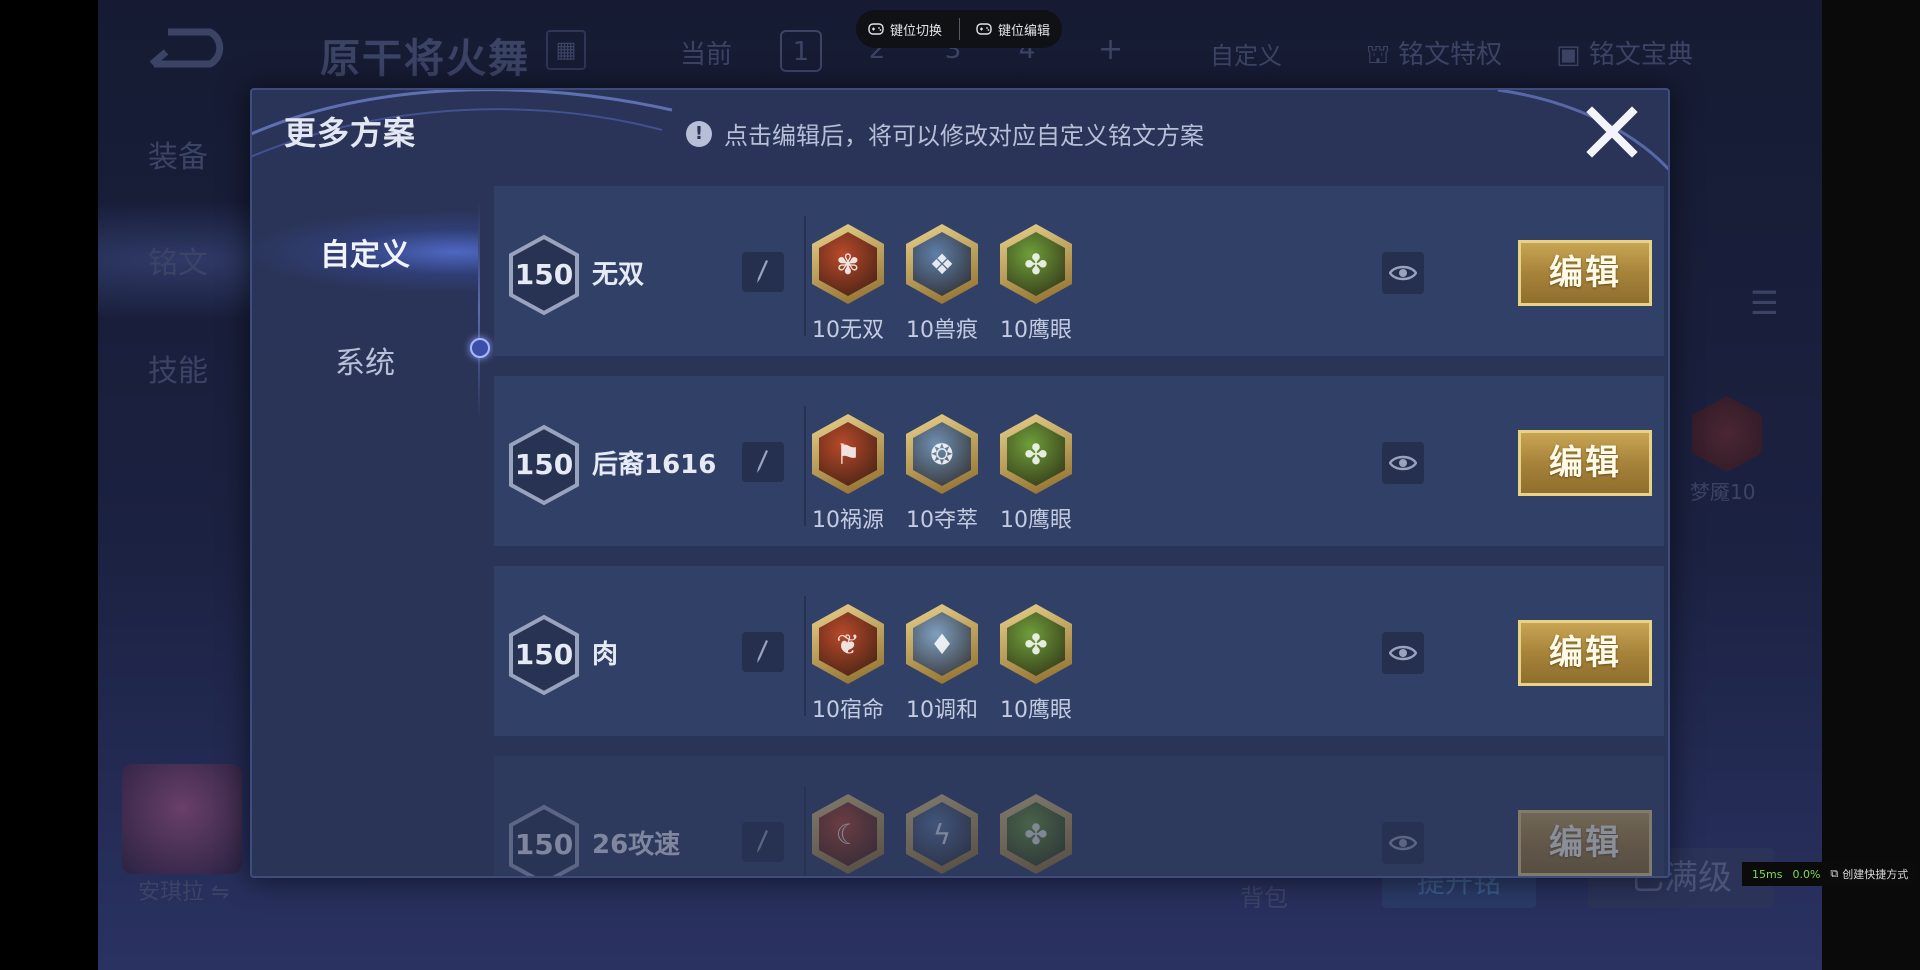  I want to click on dialog-hint: ! 点击编辑后，将可以修改对应自定义铭文方案, so click(945, 133).